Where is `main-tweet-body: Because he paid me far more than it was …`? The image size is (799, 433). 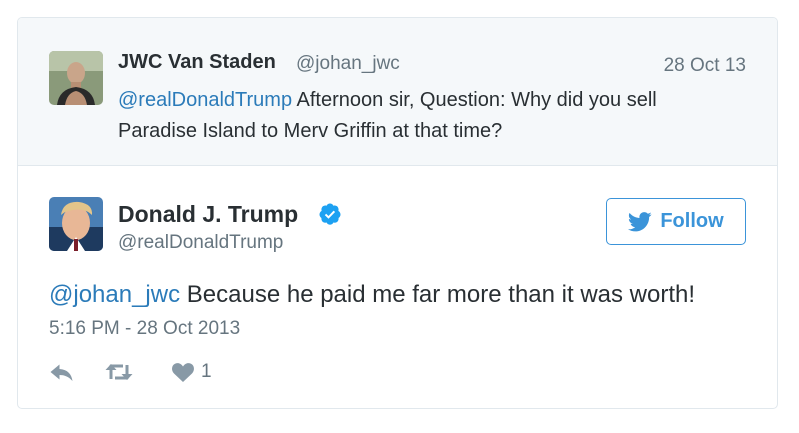 main-tweet-body: Because he paid me far more than it was … is located at coordinates (438, 294).